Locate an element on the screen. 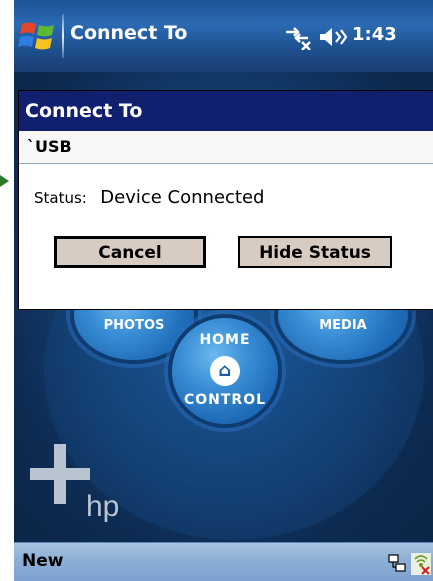 The height and width of the screenshot is (581, 433). hide-status-button: Hide Status is located at coordinates (315, 252).